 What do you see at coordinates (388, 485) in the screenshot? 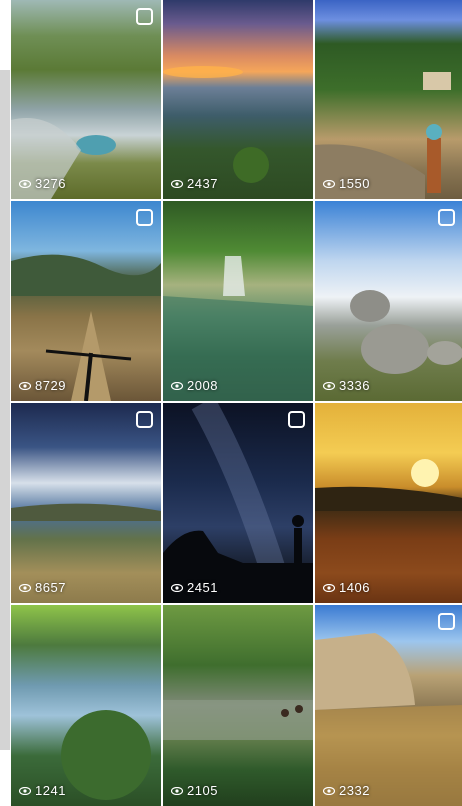
I see `photo-golden-sunset` at bounding box center [388, 485].